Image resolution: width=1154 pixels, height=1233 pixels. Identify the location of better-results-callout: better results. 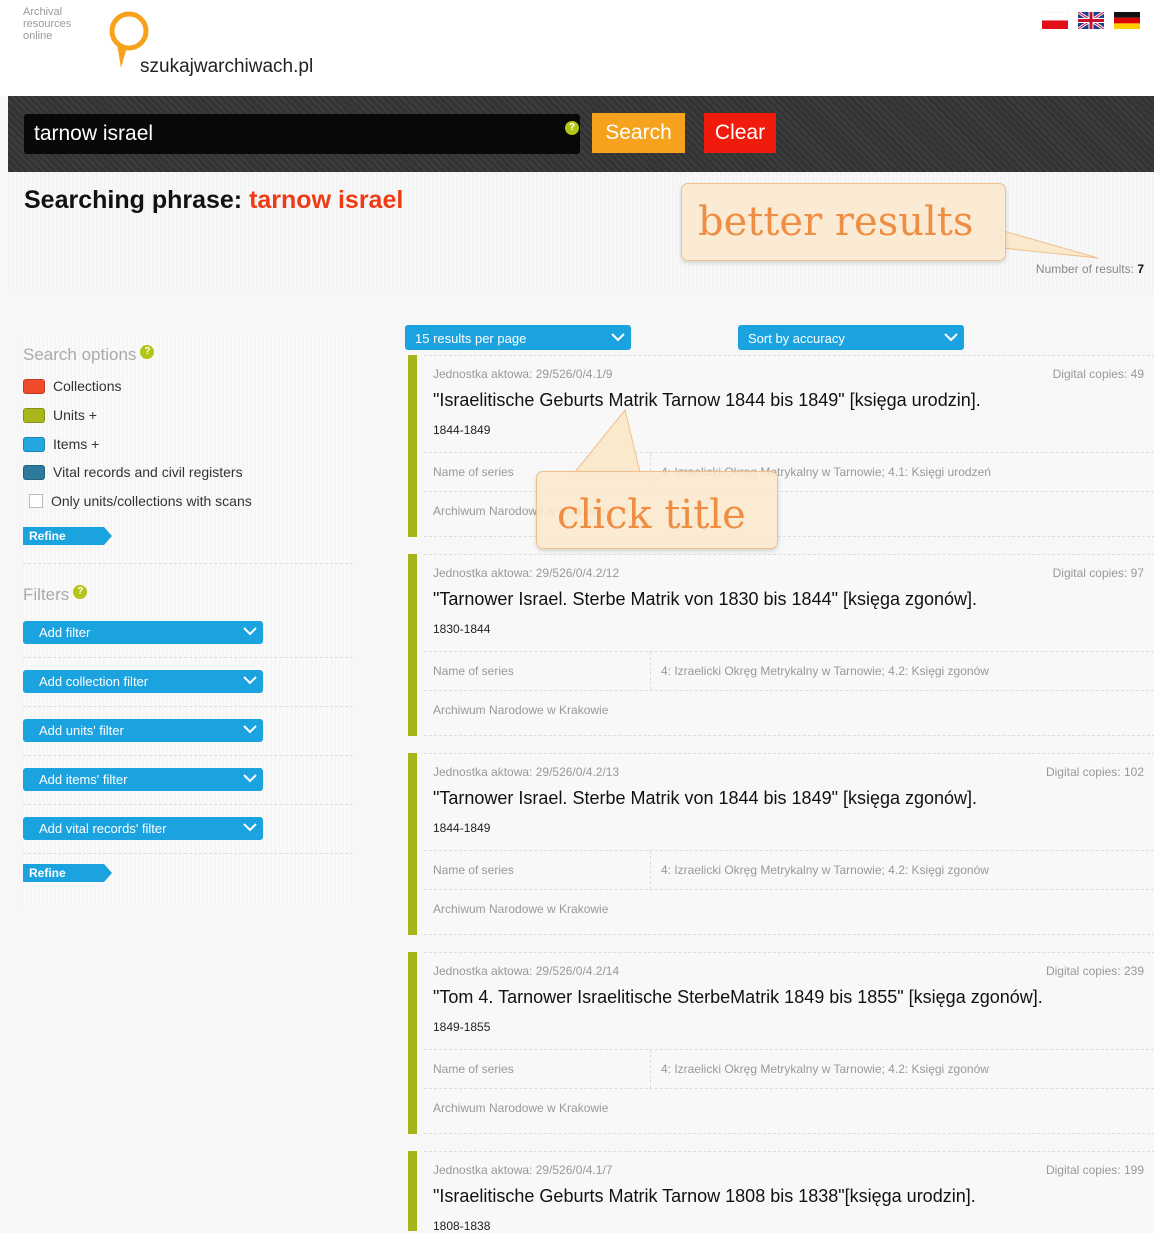
(843, 222).